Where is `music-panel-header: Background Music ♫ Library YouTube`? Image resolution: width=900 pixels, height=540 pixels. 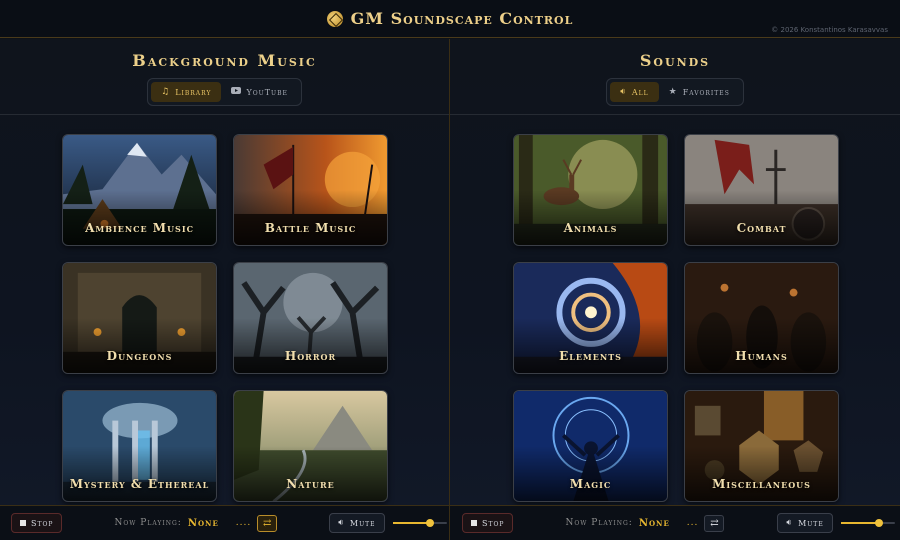 music-panel-header: Background Music ♫ Library YouTube is located at coordinates (224, 77).